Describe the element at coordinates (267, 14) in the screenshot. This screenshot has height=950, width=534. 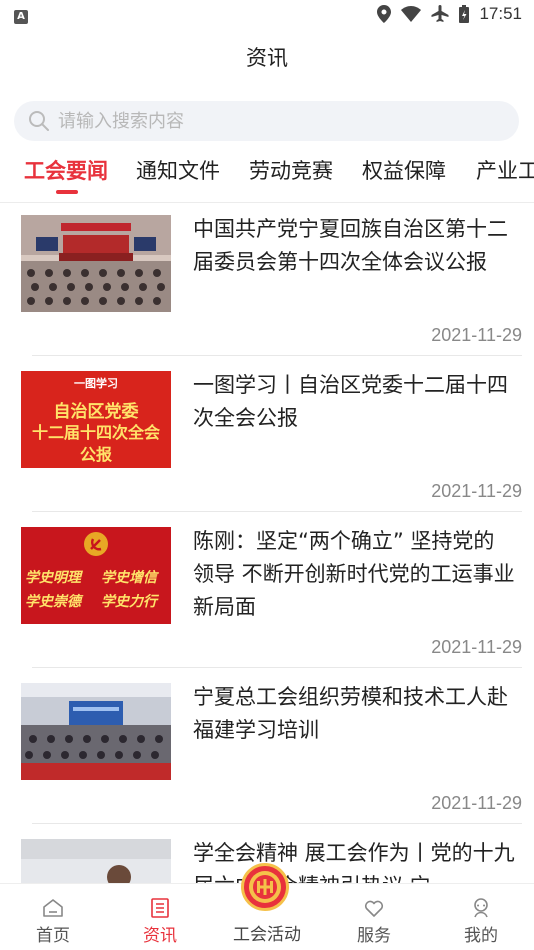
I see `status-bar: A 17:51` at that location.